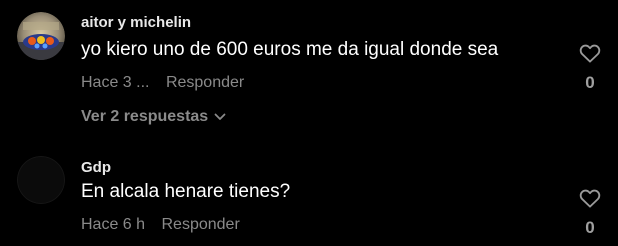 This screenshot has height=246, width=618. I want to click on comment-text: En alcala henare tienes?, so click(186, 191).